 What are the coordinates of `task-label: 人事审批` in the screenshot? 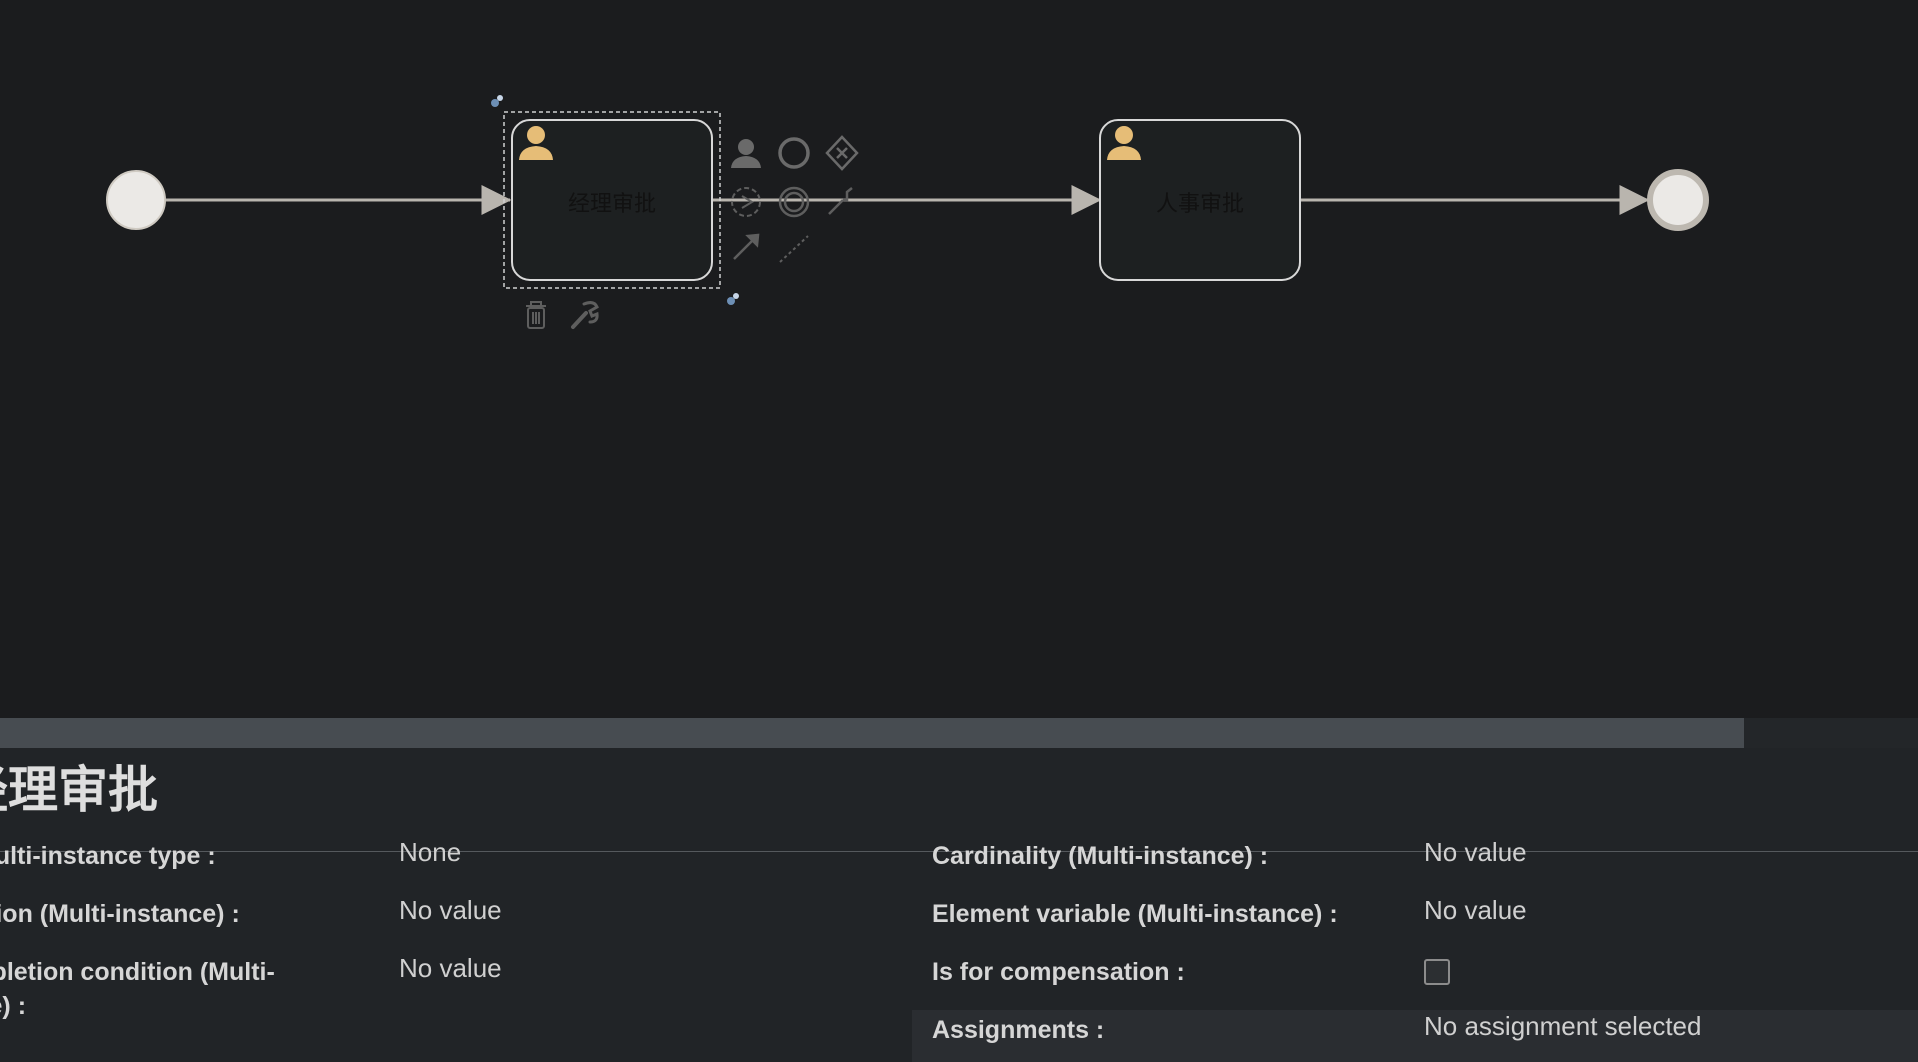 It's located at (1199, 204).